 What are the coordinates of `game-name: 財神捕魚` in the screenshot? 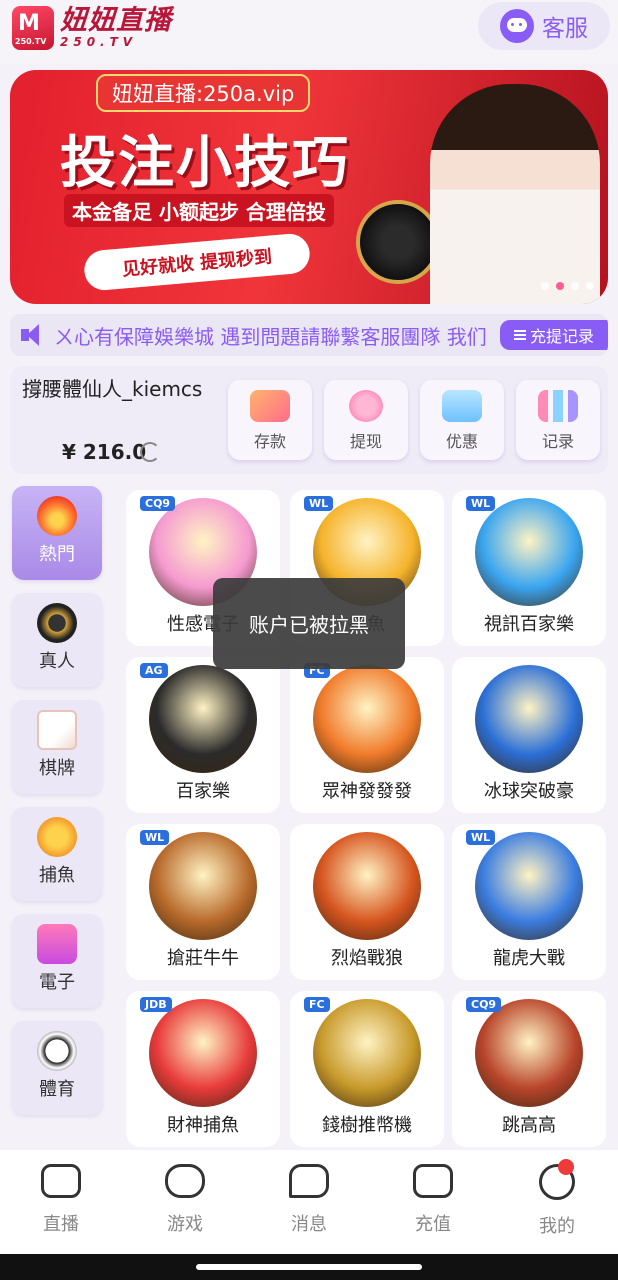 It's located at (203, 1125).